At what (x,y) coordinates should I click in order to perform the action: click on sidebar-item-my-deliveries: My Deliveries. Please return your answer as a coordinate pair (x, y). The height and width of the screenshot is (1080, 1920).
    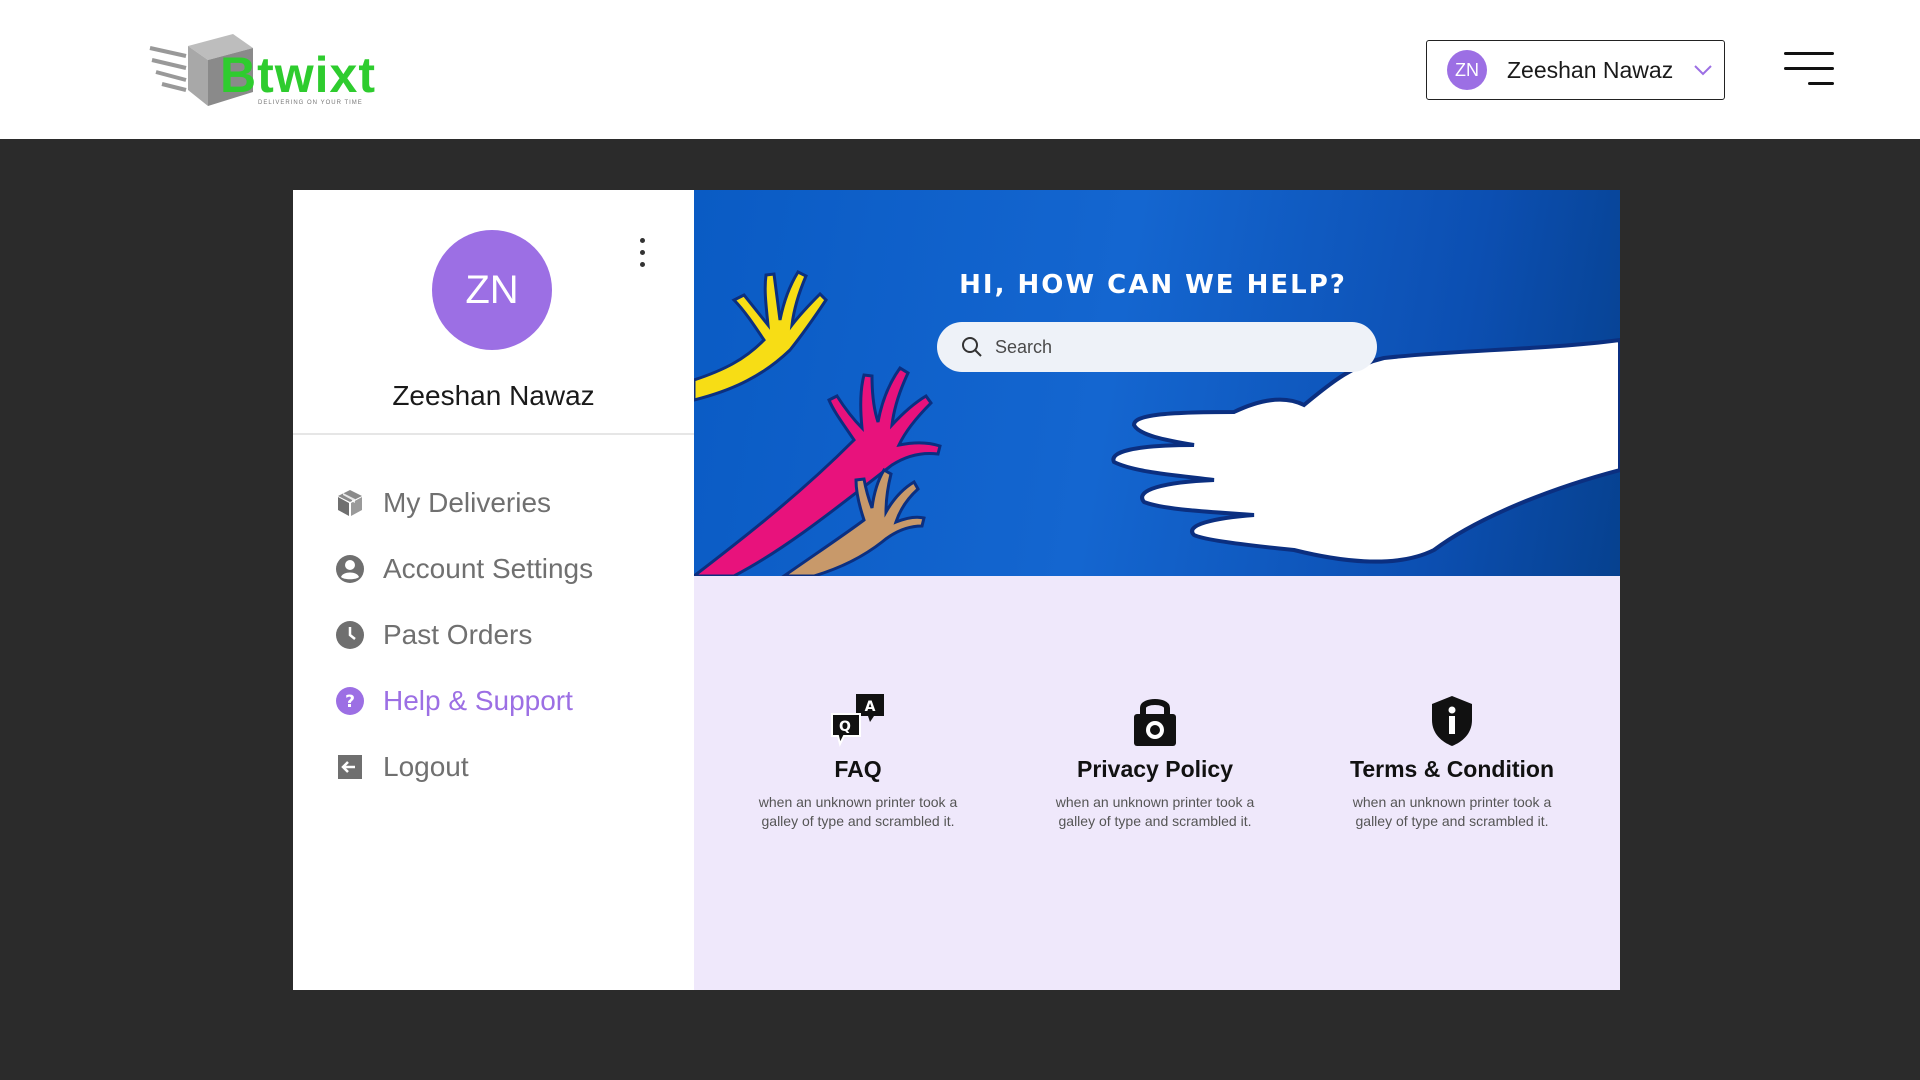
    Looking at the image, I should click on (464, 503).